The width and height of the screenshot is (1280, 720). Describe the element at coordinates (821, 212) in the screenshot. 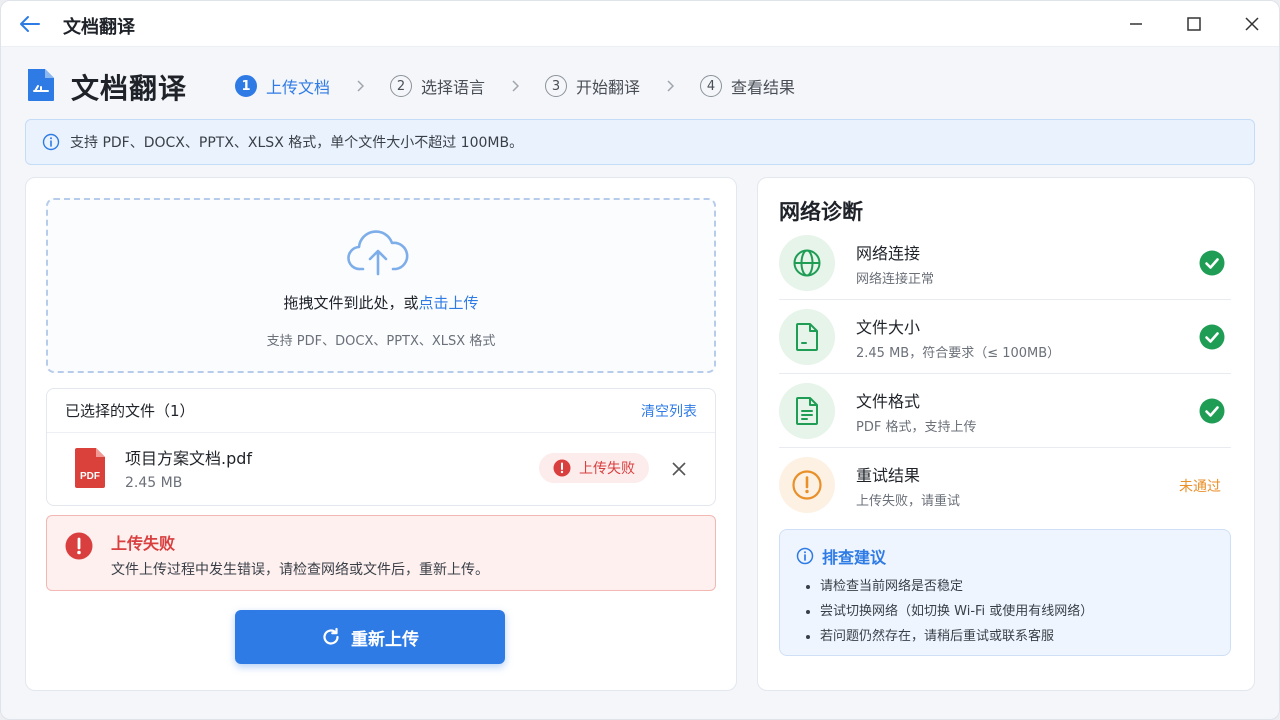

I see `diagnostics-title: 网络诊断` at that location.